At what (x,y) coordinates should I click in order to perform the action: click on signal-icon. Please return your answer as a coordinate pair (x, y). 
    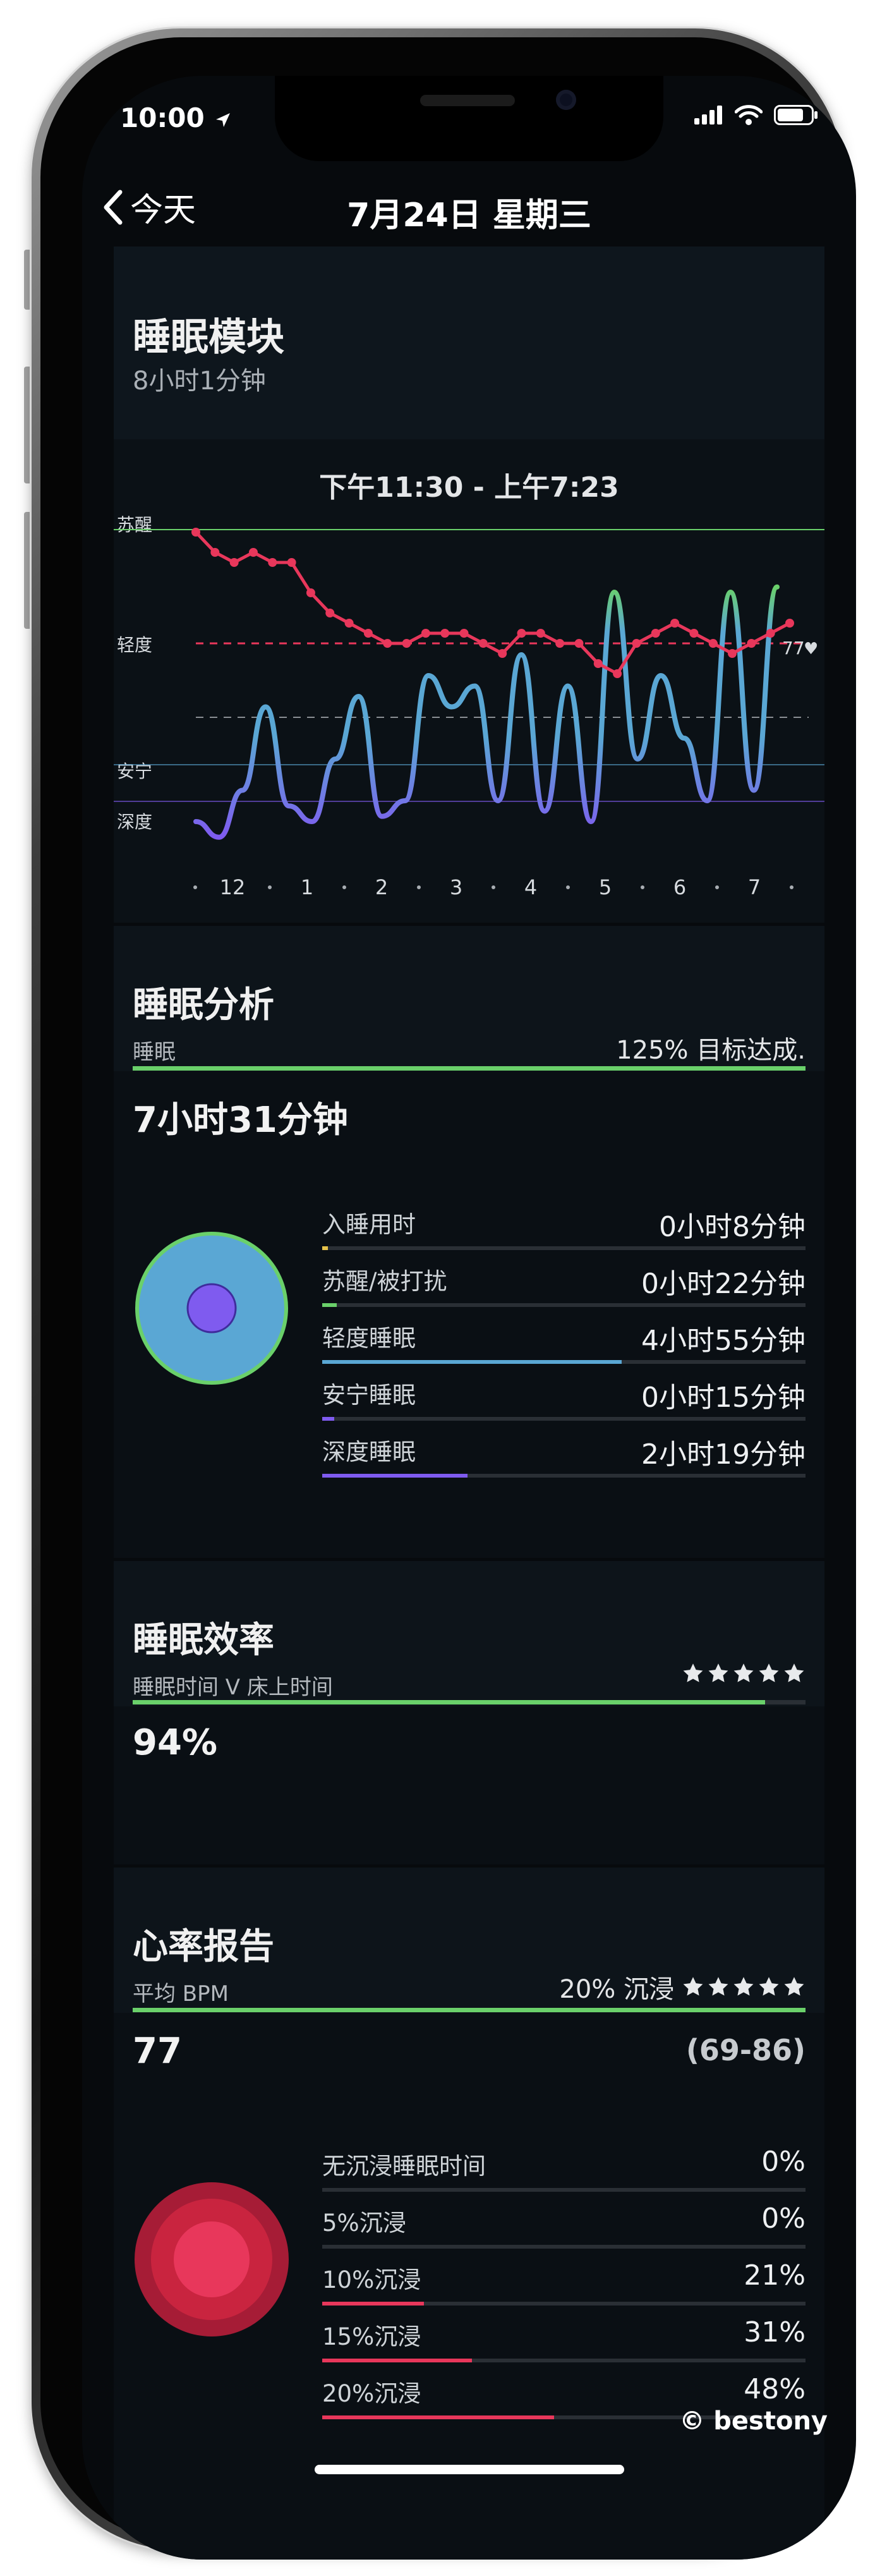
    Looking at the image, I should click on (708, 115).